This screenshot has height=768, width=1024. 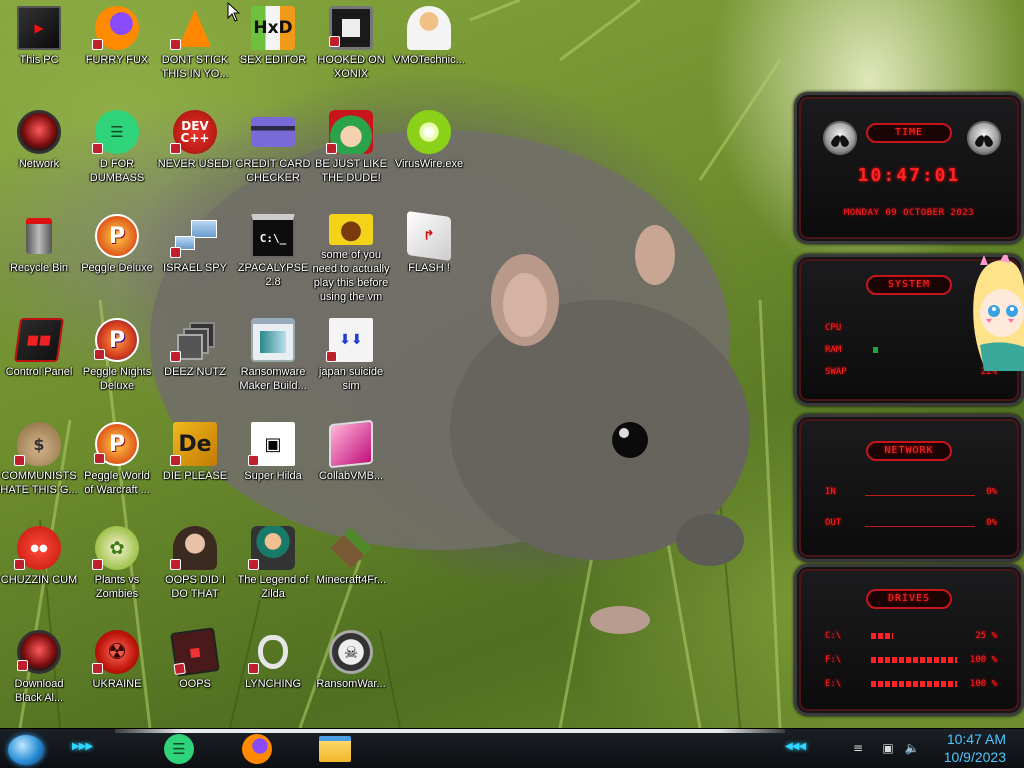 I want to click on plants-vs-zombies-icon: ✿, so click(x=115, y=548).